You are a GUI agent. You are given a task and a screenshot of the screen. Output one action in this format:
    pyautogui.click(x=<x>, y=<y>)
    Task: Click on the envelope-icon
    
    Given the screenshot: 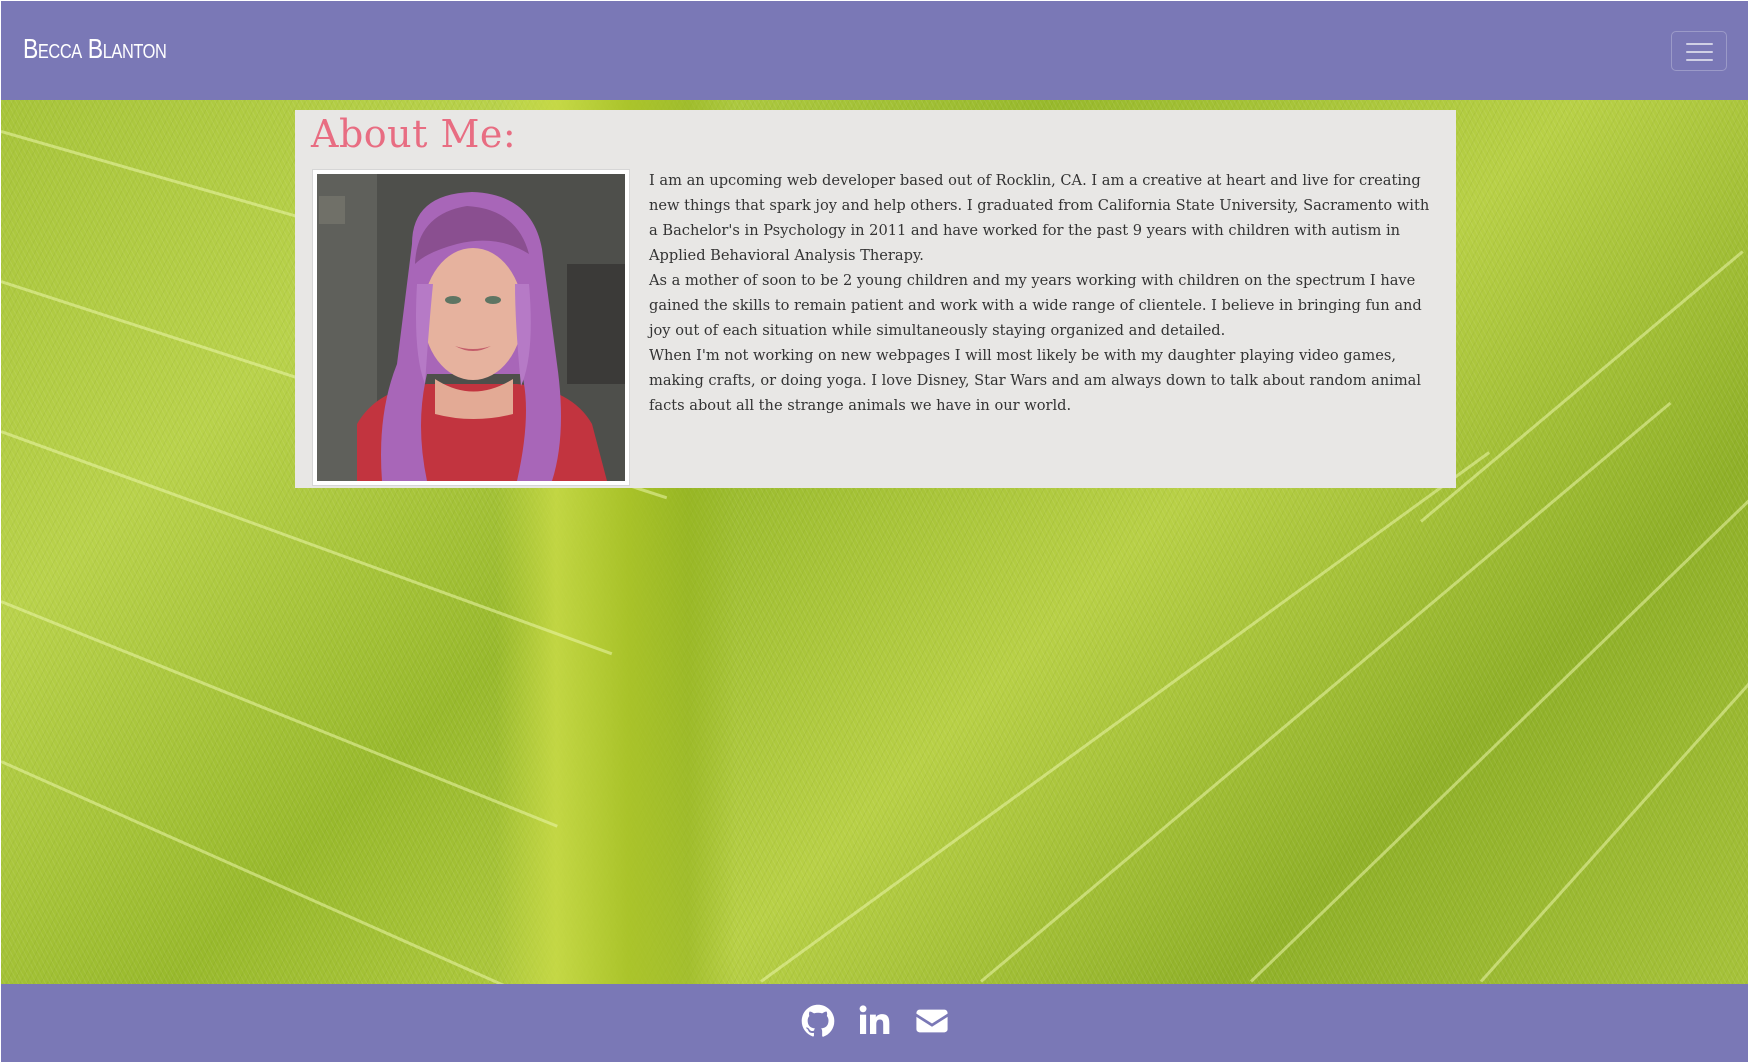 What is the action you would take?
    pyautogui.click(x=933, y=1021)
    